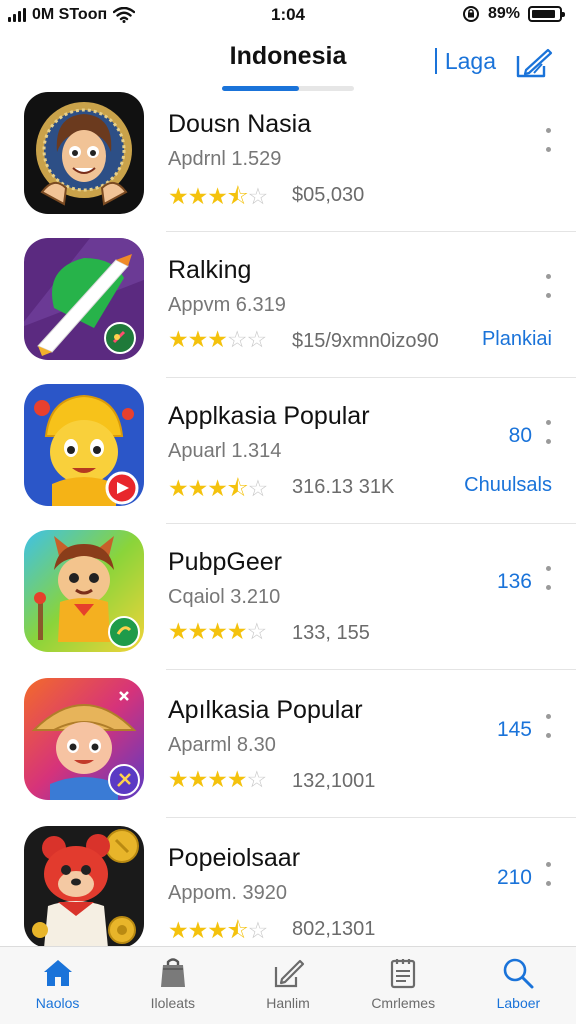 The width and height of the screenshot is (576, 1024). What do you see at coordinates (225, 159) in the screenshot?
I see `app-subtitle: Apdrnl 1.529` at bounding box center [225, 159].